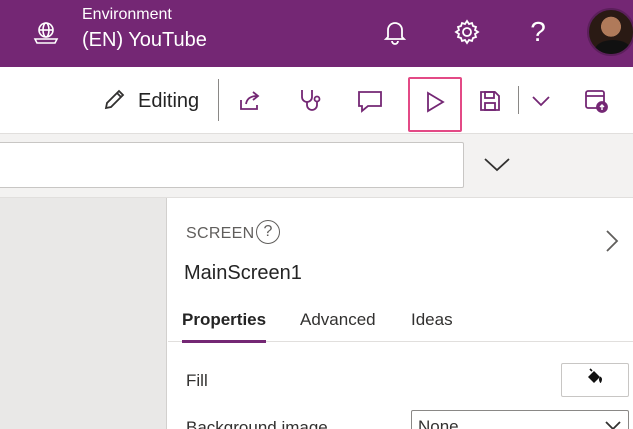 The image size is (633, 429). What do you see at coordinates (596, 101) in the screenshot?
I see `publish-icon` at bounding box center [596, 101].